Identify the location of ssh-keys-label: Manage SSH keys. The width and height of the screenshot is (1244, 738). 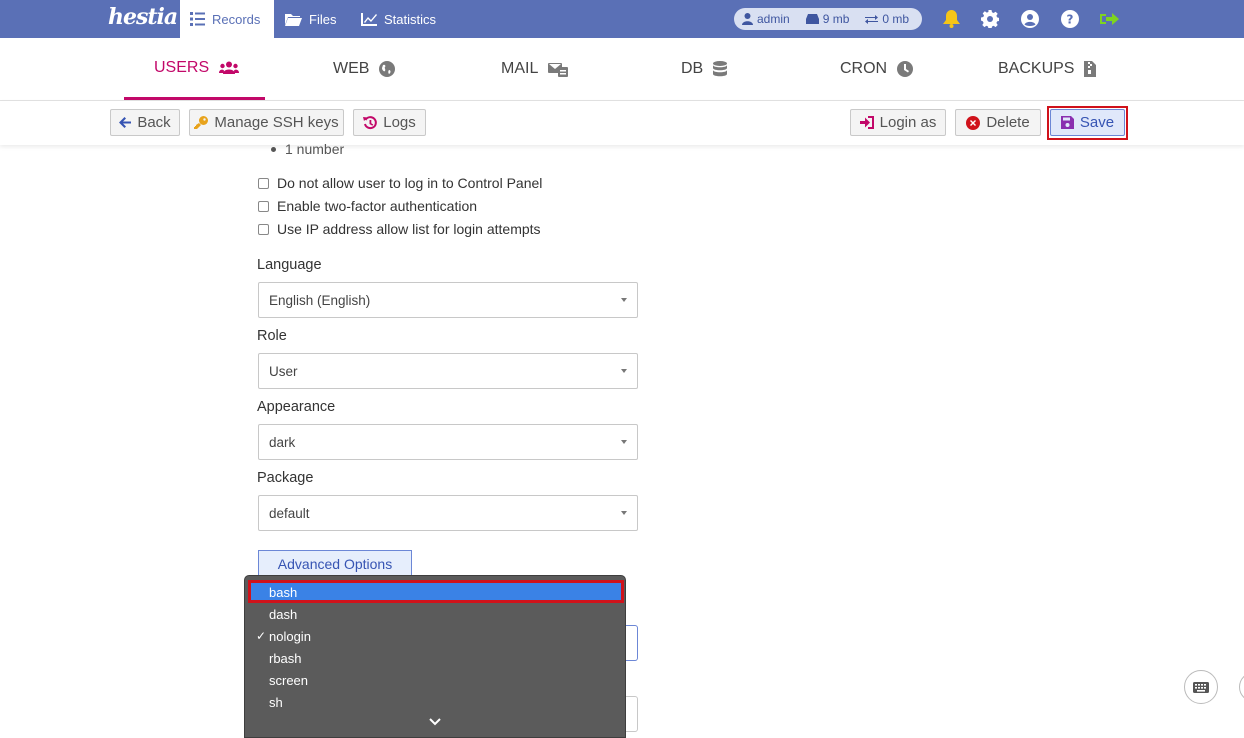
(276, 122).